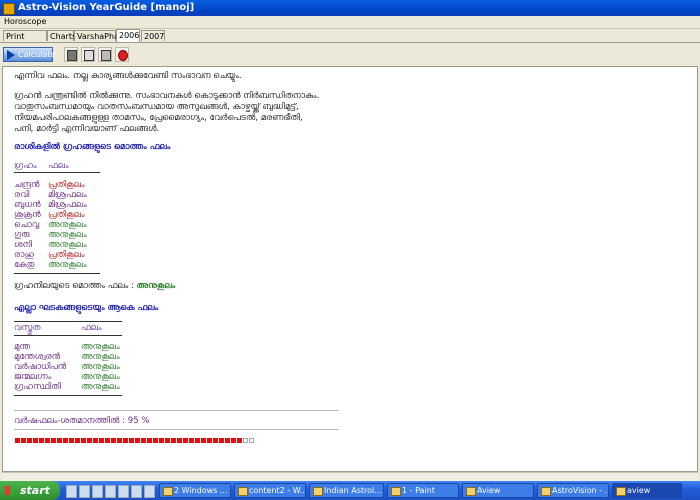 This screenshot has height=500, width=700. I want to click on browser-icon, so click(318, 491).